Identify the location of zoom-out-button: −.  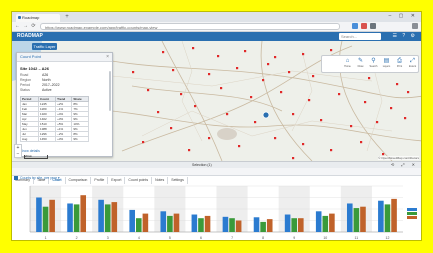
(18, 154).